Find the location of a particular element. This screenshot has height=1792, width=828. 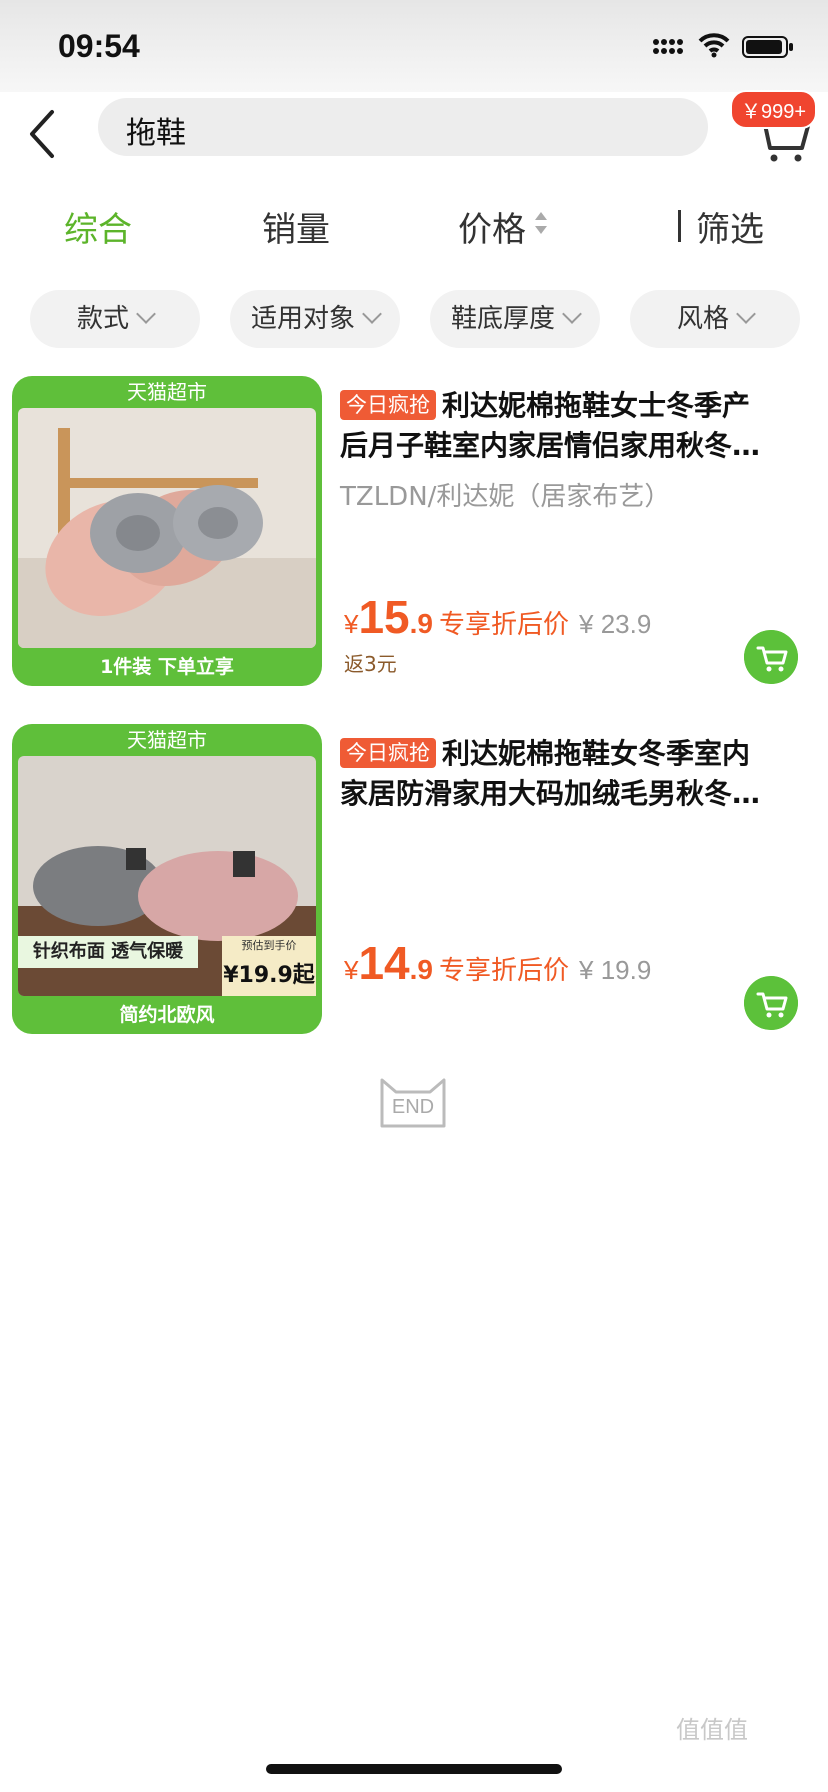

chip-label: 适用对象 is located at coordinates (302, 319).